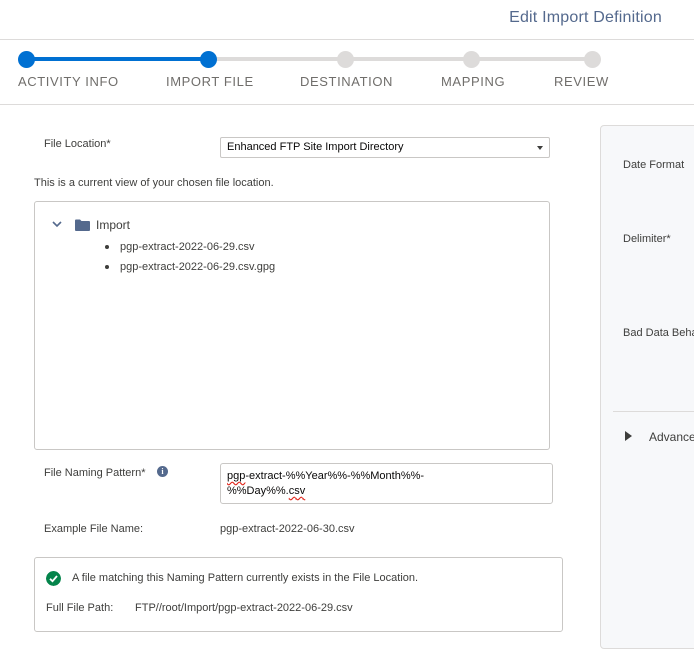 Image resolution: width=694 pixels, height=669 pixels. I want to click on step-dot-mapping, so click(471, 59).